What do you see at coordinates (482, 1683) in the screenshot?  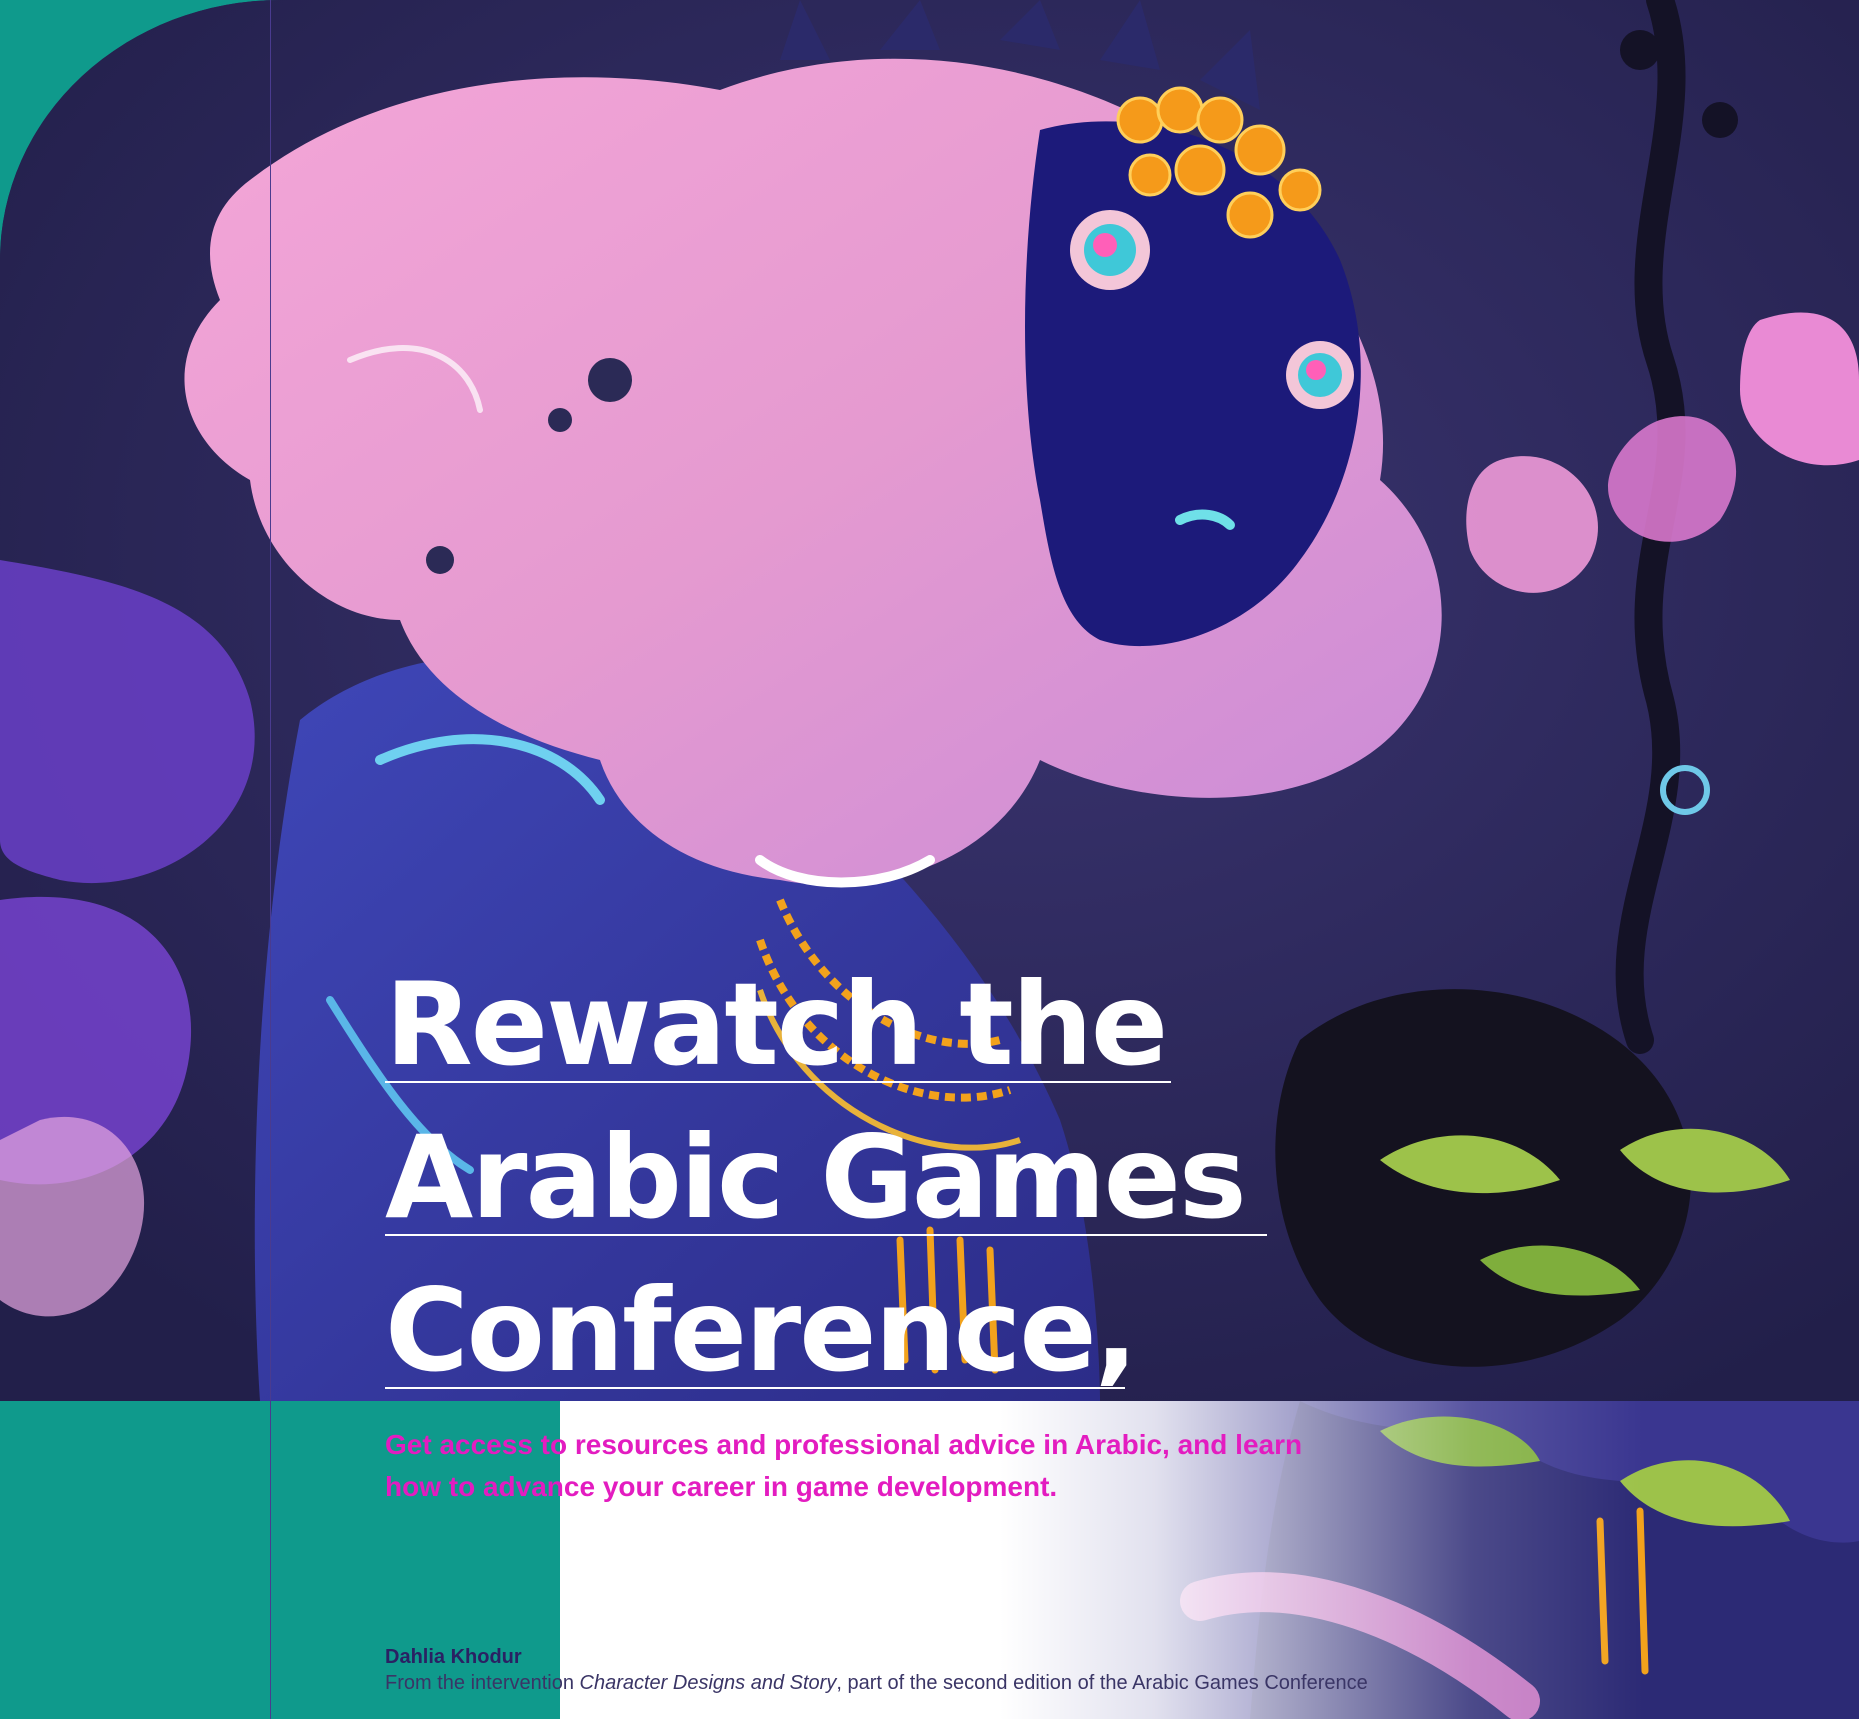 I see `caption-prefix: From the intervention` at bounding box center [482, 1683].